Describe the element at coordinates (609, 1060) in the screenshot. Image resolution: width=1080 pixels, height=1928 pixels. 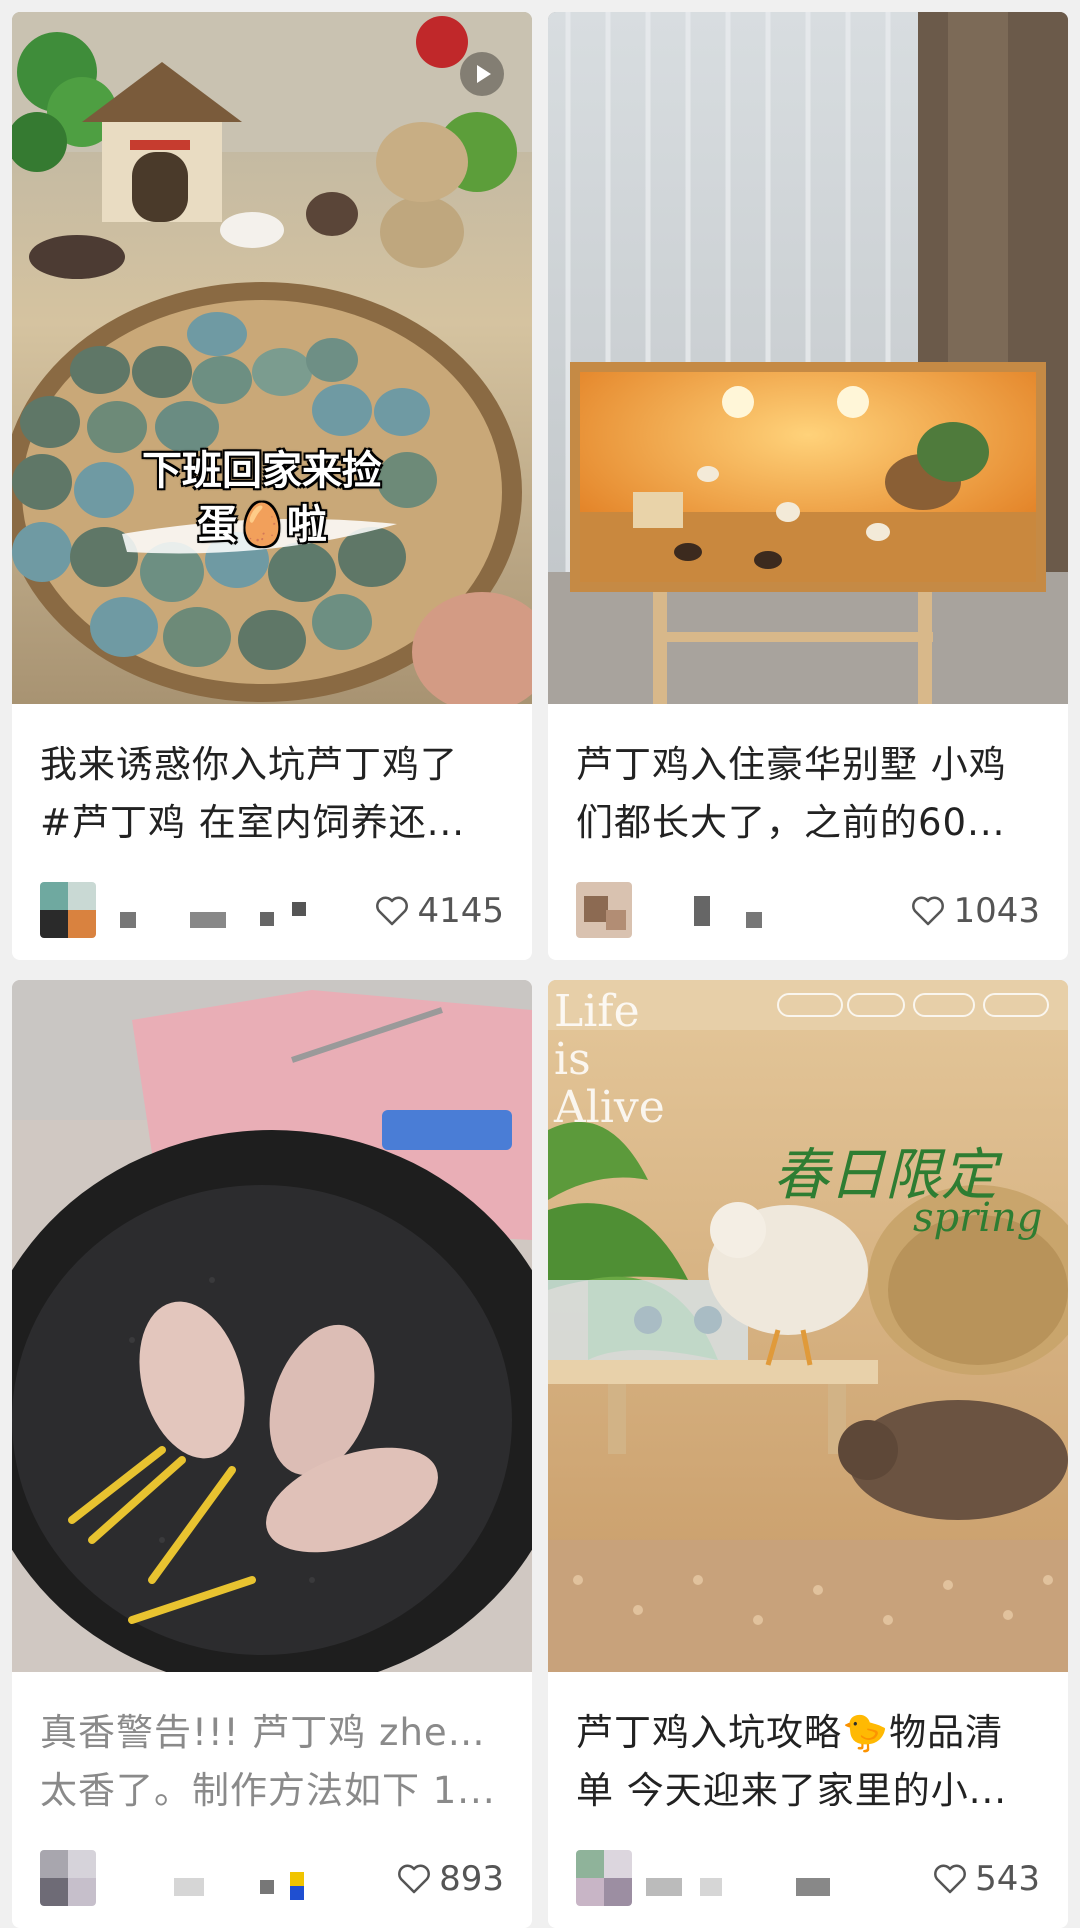
I see `poster-title: Life is Alive` at that location.